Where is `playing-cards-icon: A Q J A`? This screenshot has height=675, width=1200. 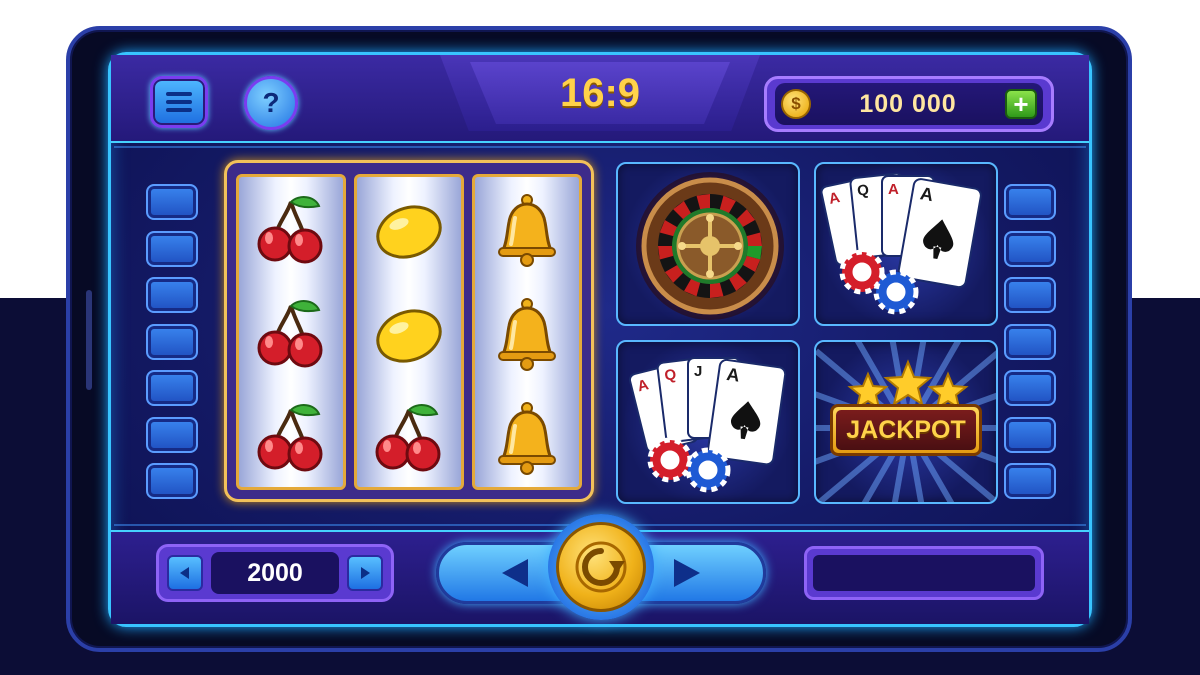 playing-cards-icon: A Q J A is located at coordinates (707, 424).